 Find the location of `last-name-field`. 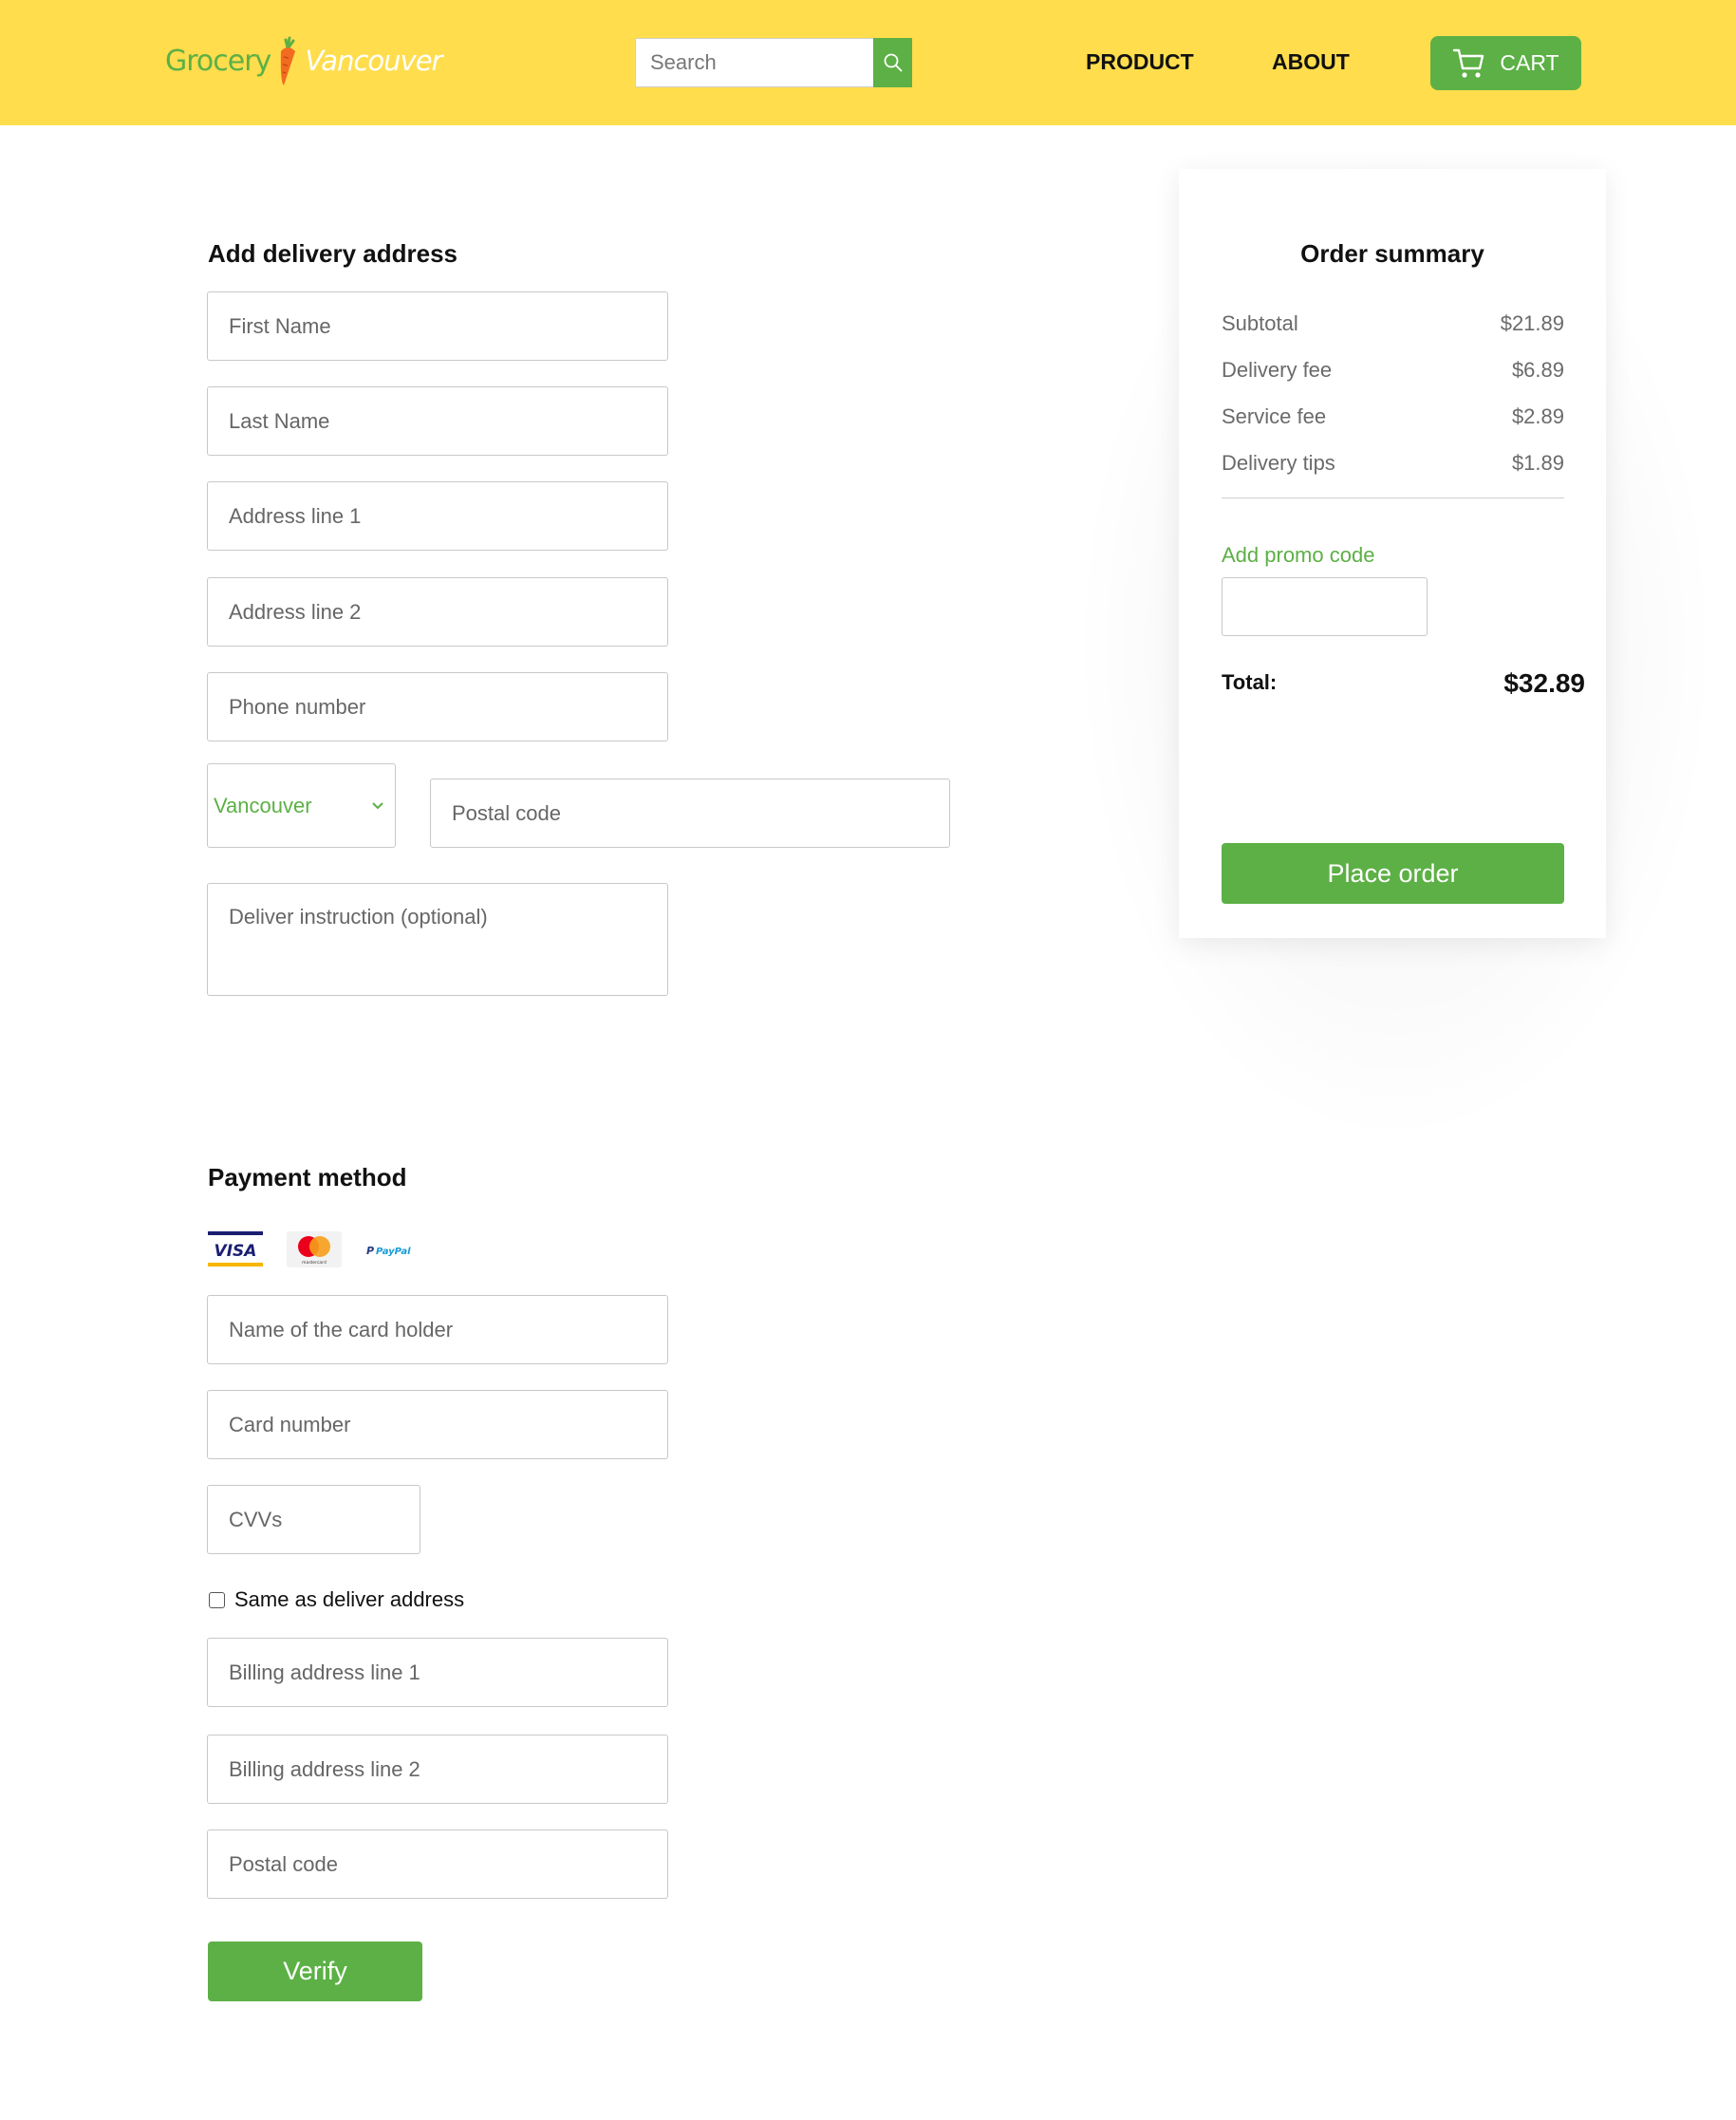

last-name-field is located at coordinates (437, 421).